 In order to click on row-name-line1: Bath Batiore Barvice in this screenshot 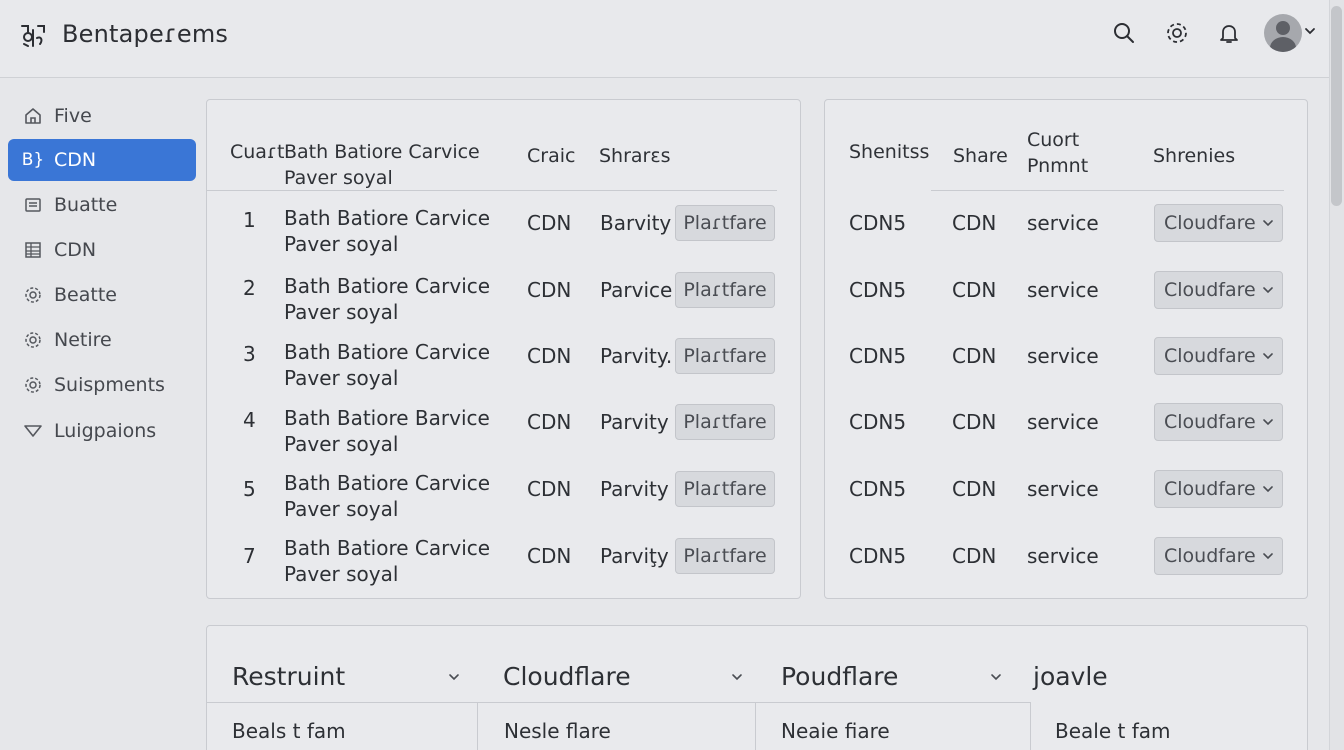, I will do `click(387, 418)`.